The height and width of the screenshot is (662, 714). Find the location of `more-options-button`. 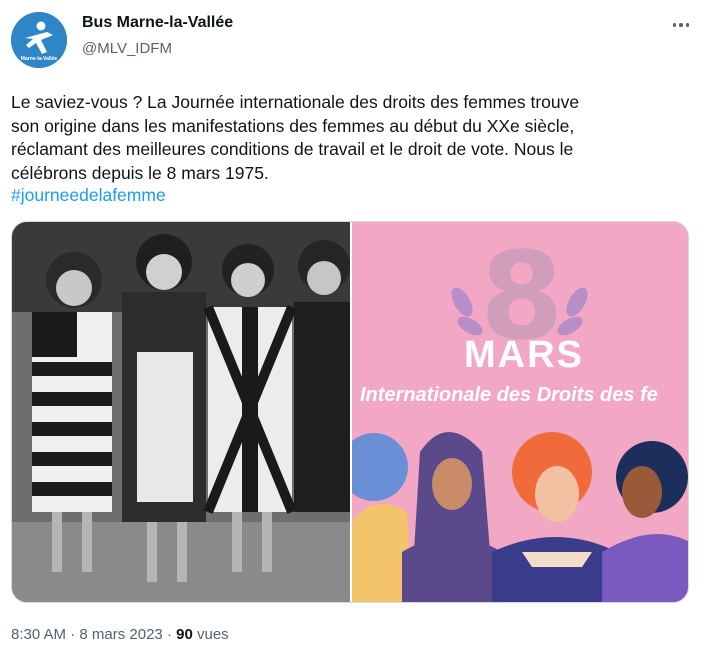

more-options-button is located at coordinates (681, 25).